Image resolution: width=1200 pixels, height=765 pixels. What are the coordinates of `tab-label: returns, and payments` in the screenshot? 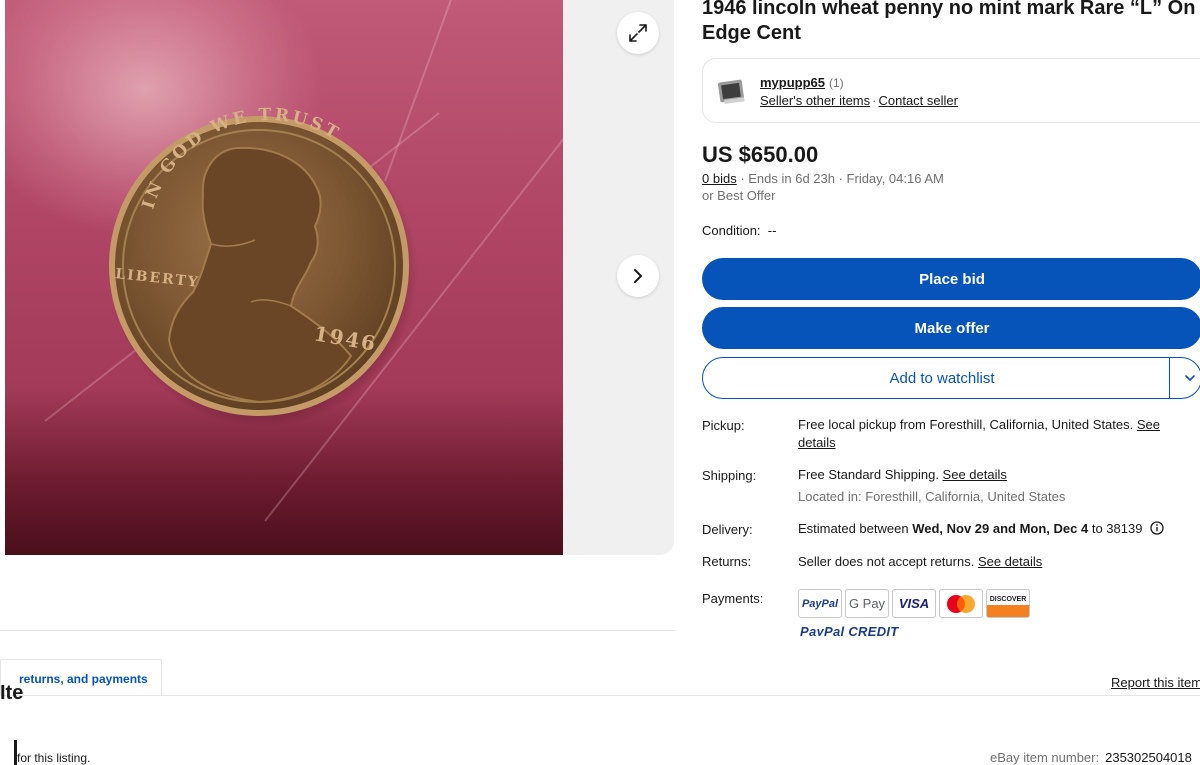 It's located at (83, 679).